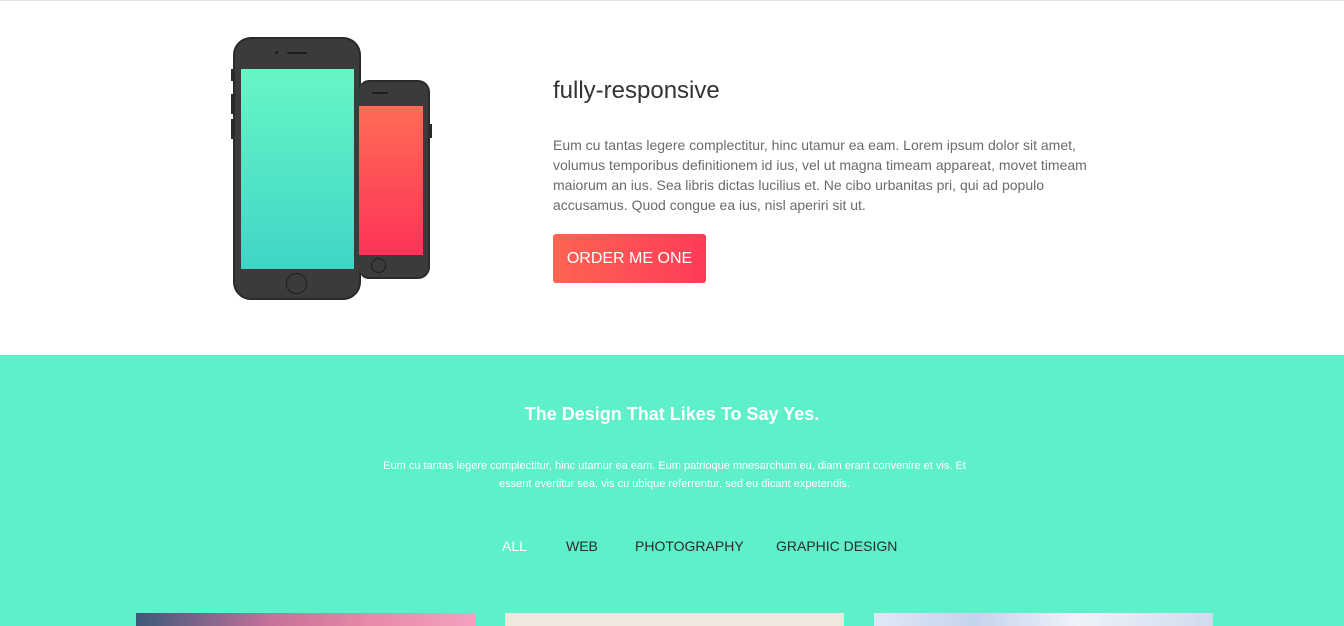  Describe the element at coordinates (689, 546) in the screenshot. I see `filter-photography: PHOTOGRAPHY` at that location.